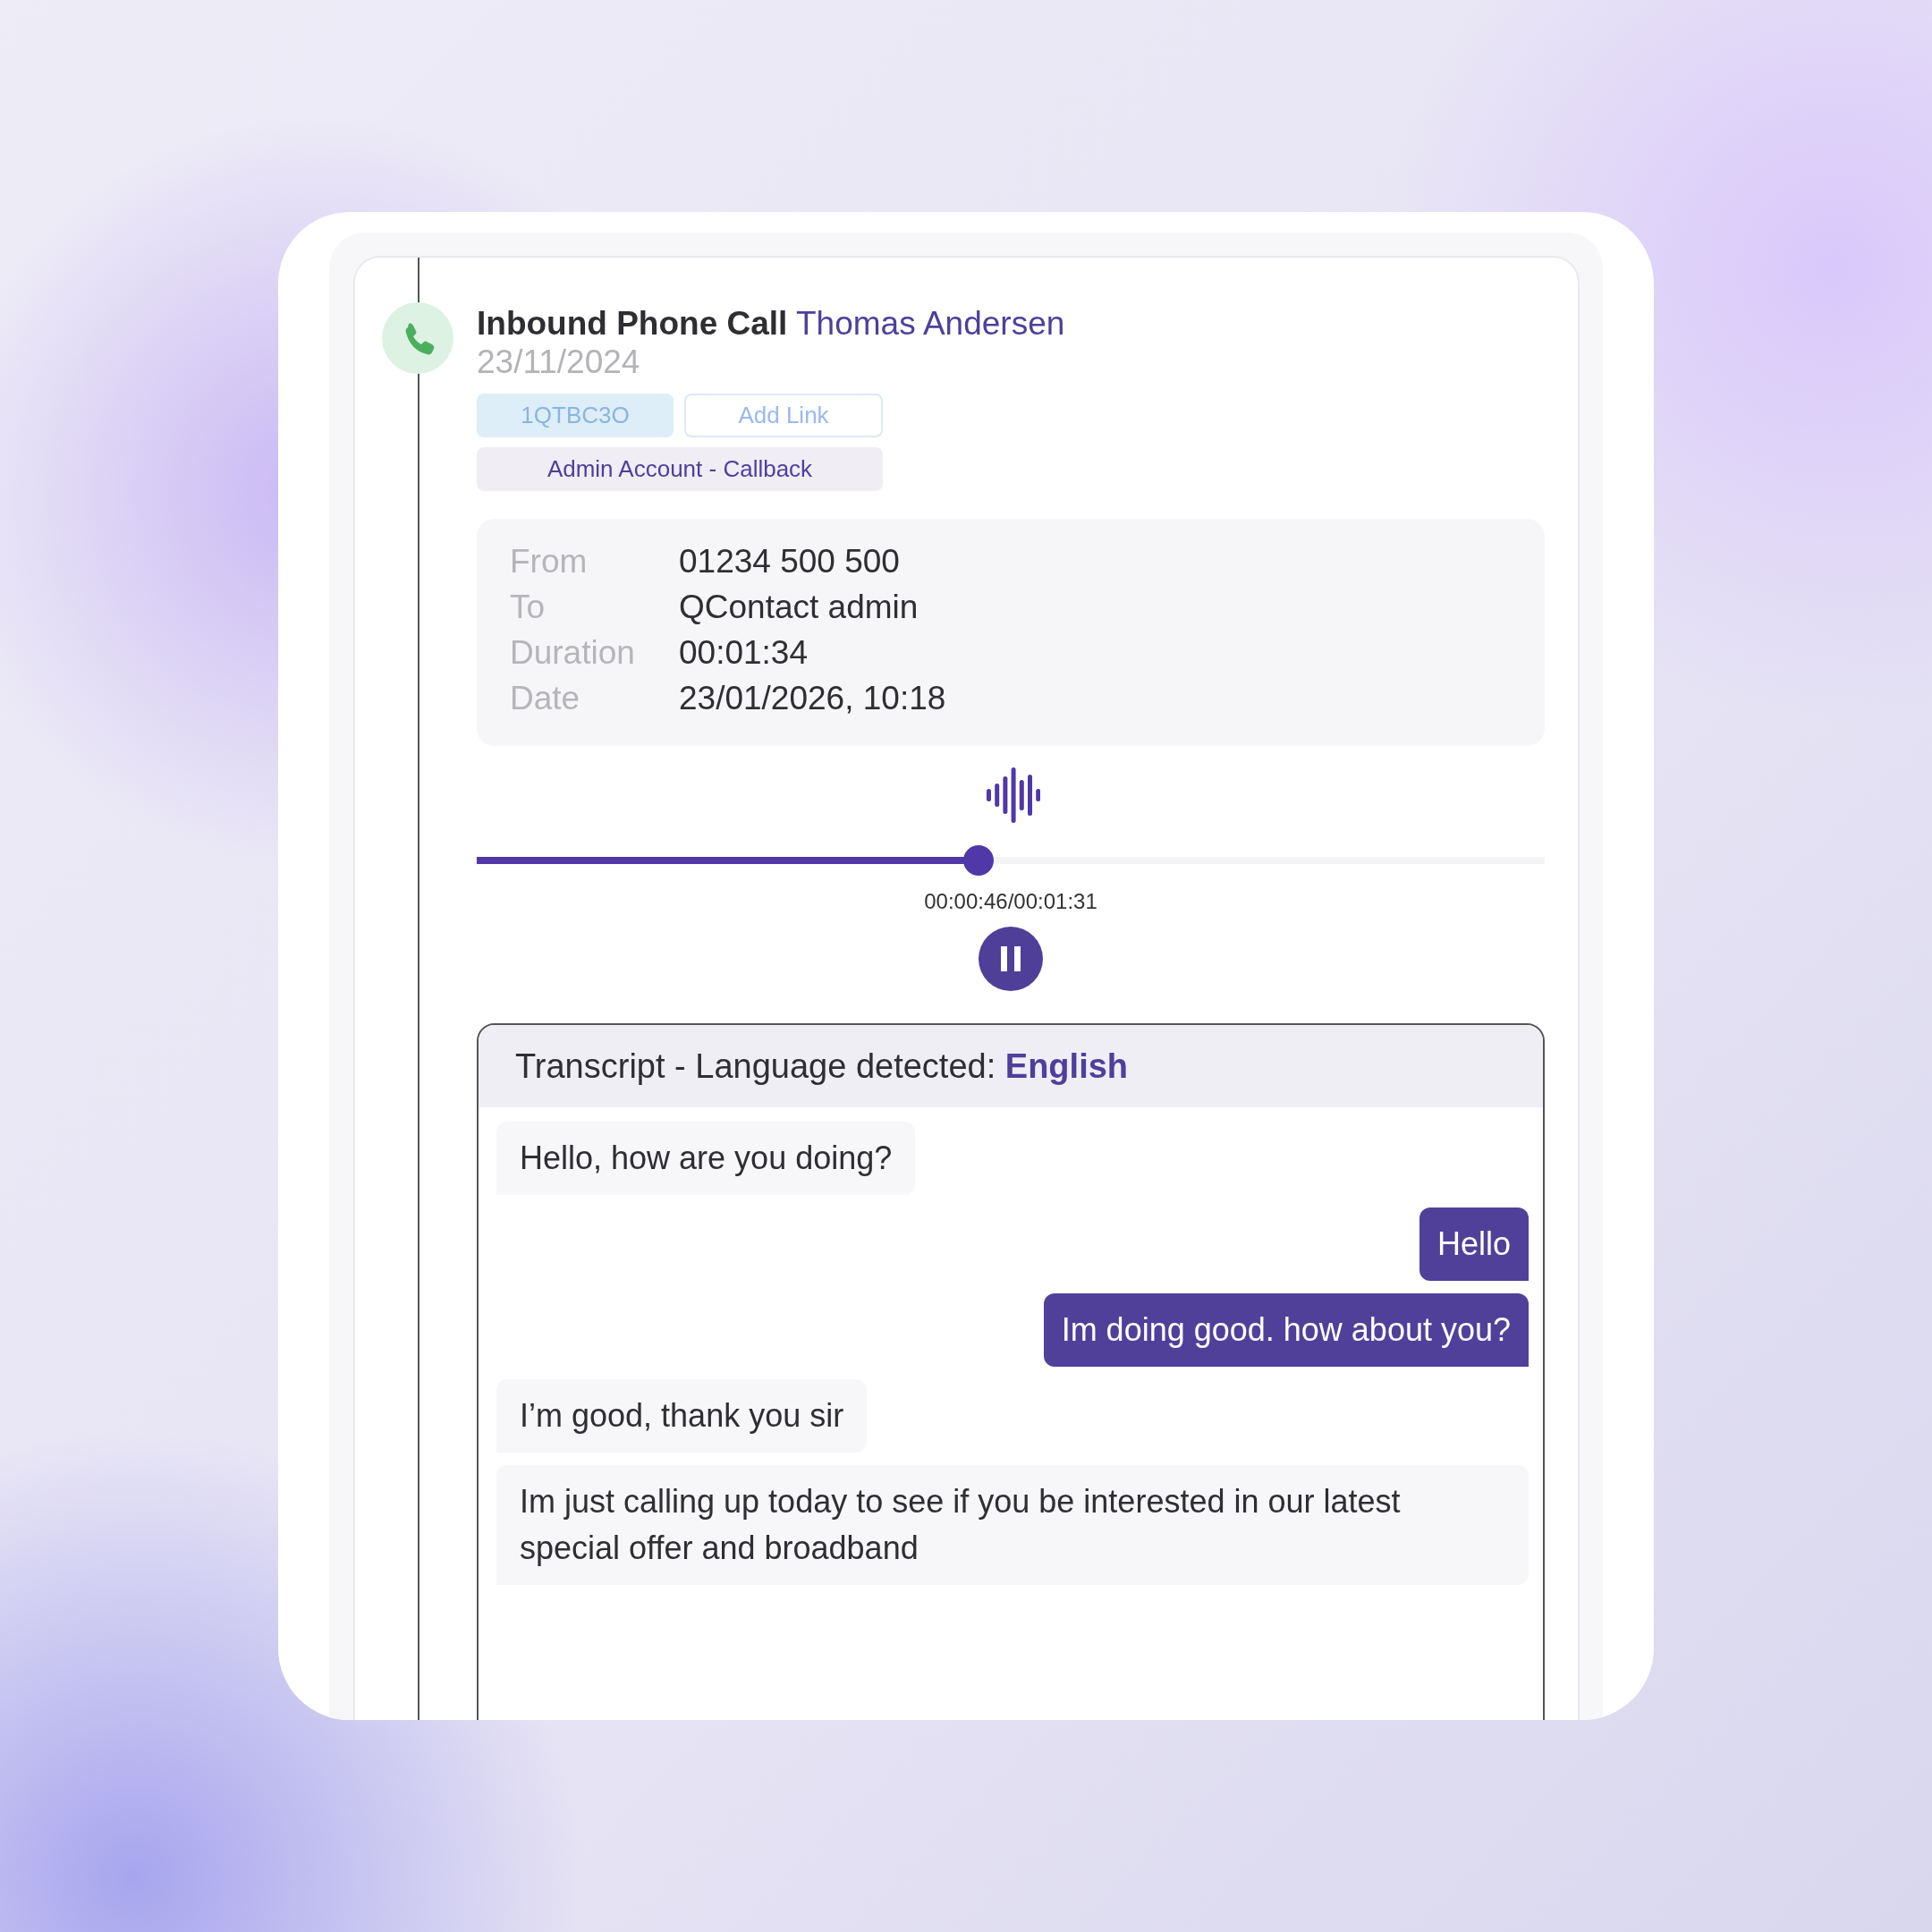 The width and height of the screenshot is (1932, 1932). What do you see at coordinates (813, 698) in the screenshot?
I see `detail-value: 23/01/2026, 10:18` at bounding box center [813, 698].